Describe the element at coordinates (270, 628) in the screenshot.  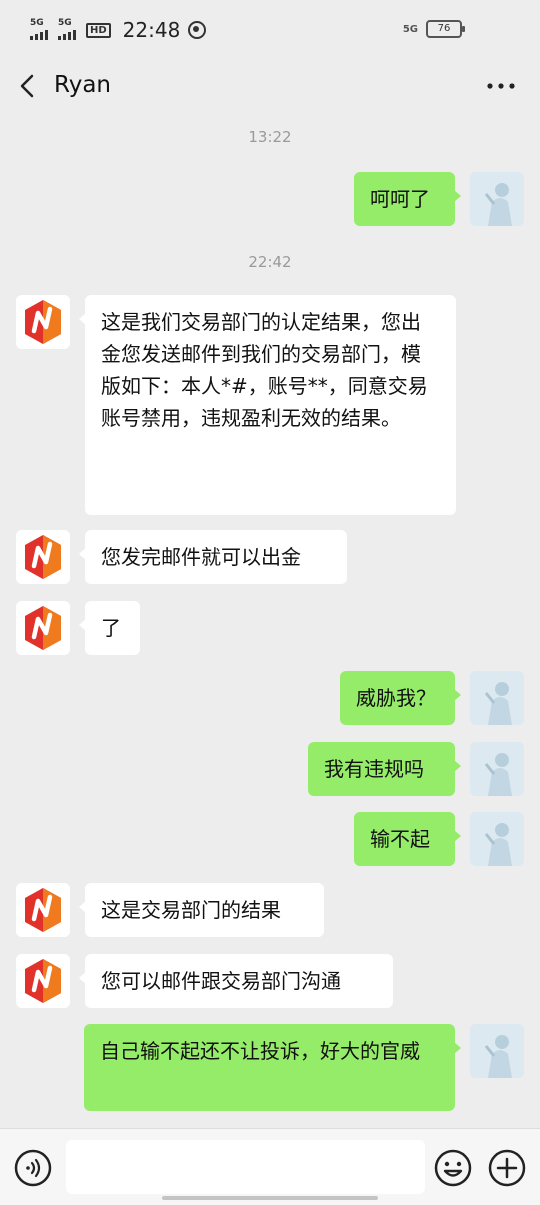
I see `message-row-other: 了` at that location.